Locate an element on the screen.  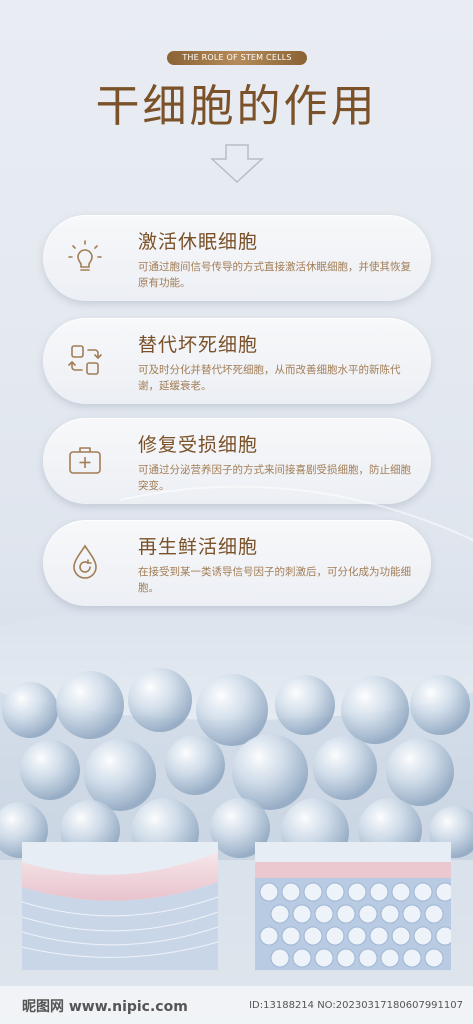
card-description: 可及时分化并替代坏死细胞，从而改善细胞水平的新陈代谢，延缓衰老。 is located at coordinates (269, 378).